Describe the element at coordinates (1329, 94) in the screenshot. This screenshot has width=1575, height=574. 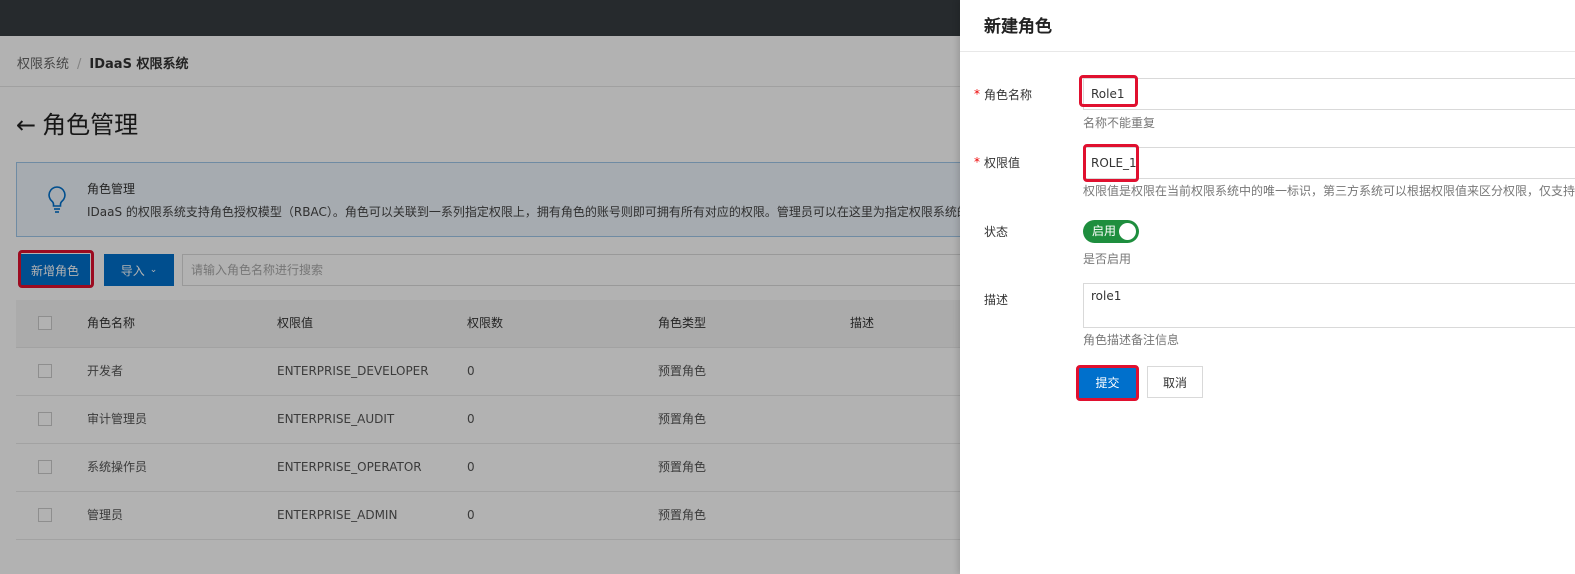
I see `role-name-input: Role1` at that location.